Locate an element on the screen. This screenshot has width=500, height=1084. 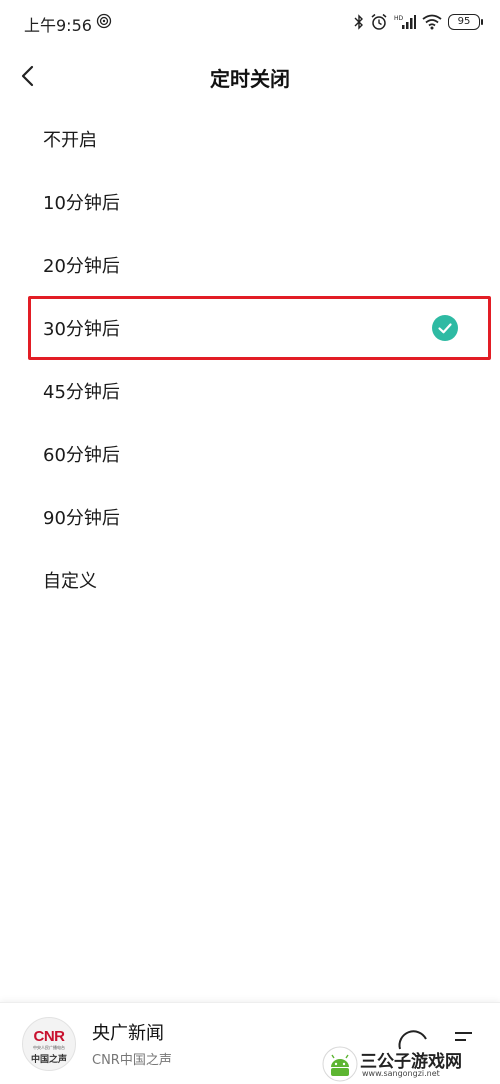
option-label: 30分钟后 is located at coordinates (81, 329).